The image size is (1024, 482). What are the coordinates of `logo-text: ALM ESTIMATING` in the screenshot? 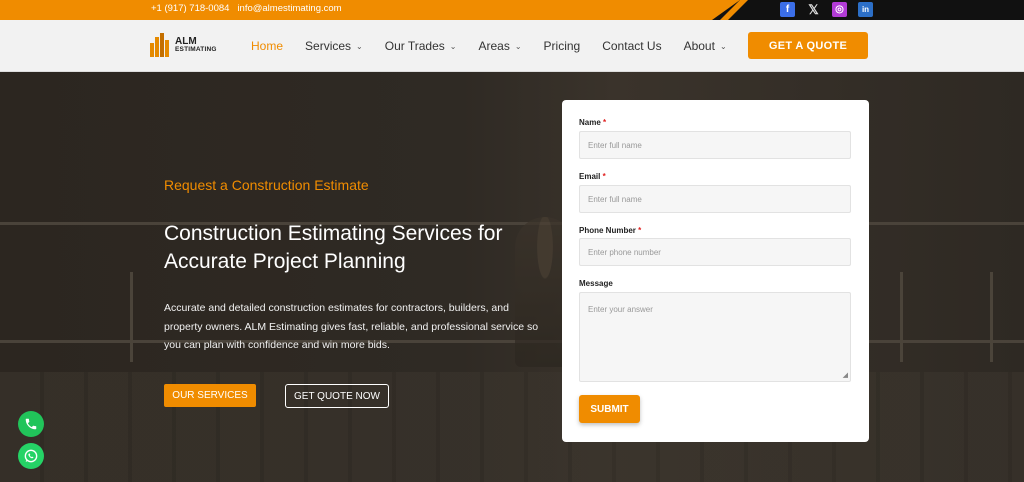 It's located at (196, 45).